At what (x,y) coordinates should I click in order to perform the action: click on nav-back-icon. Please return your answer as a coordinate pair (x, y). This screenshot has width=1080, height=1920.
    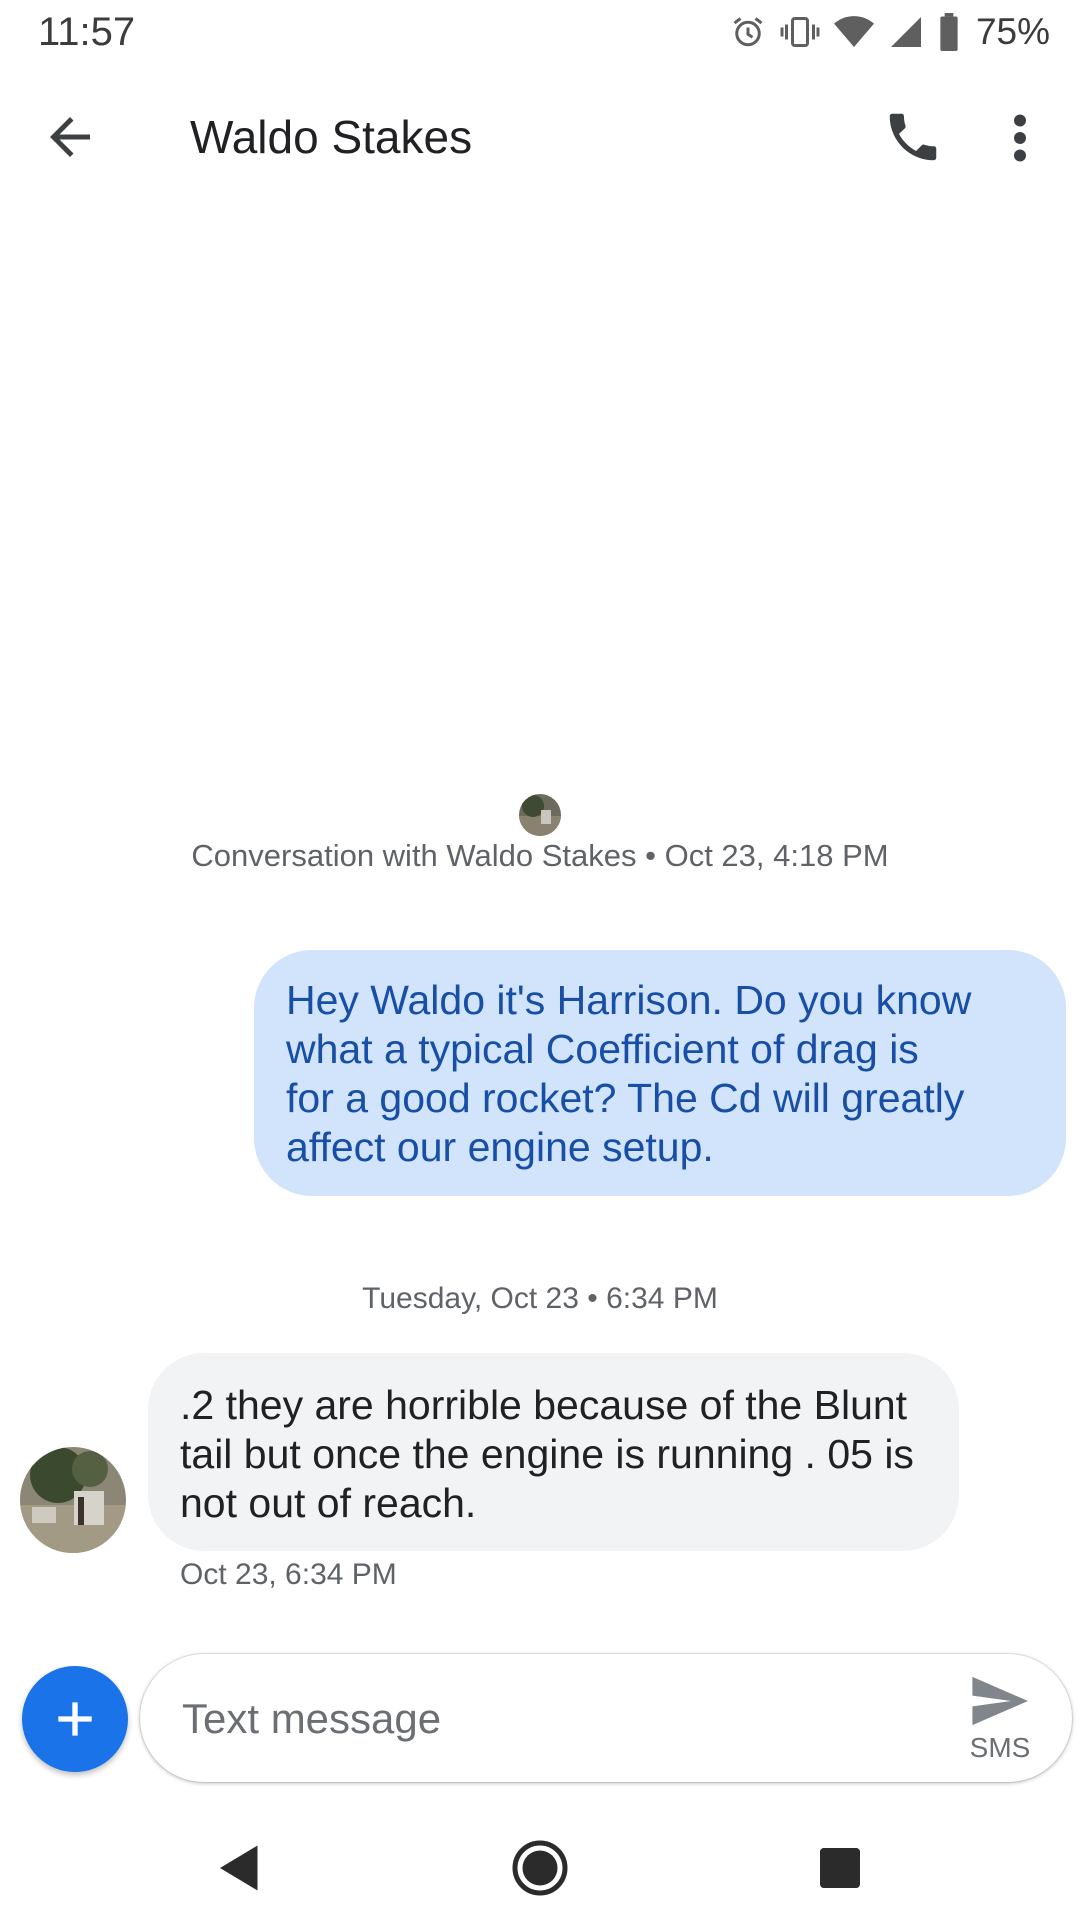
    Looking at the image, I should click on (239, 1868).